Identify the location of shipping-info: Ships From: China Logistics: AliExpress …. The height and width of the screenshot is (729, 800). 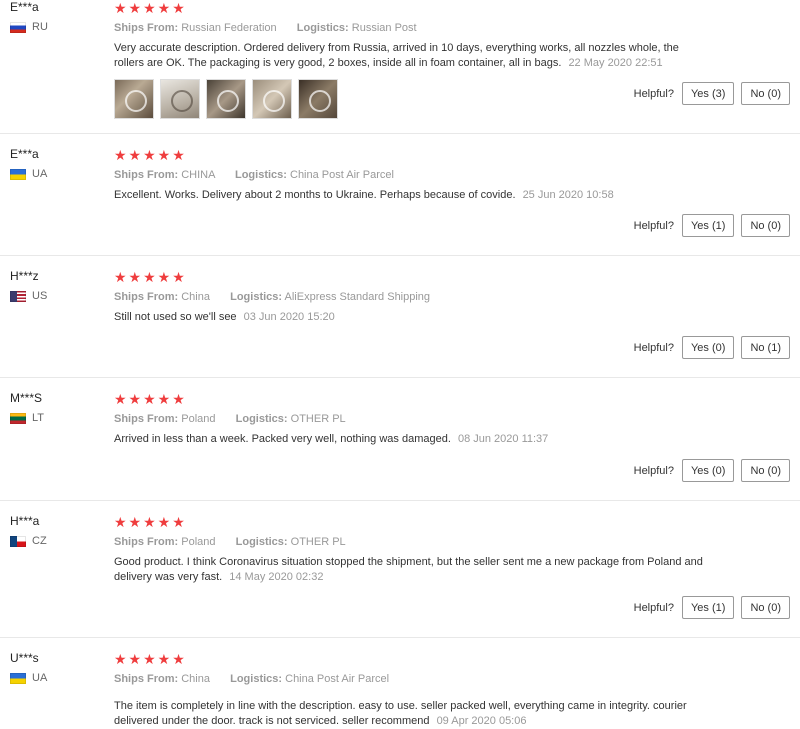
(414, 297).